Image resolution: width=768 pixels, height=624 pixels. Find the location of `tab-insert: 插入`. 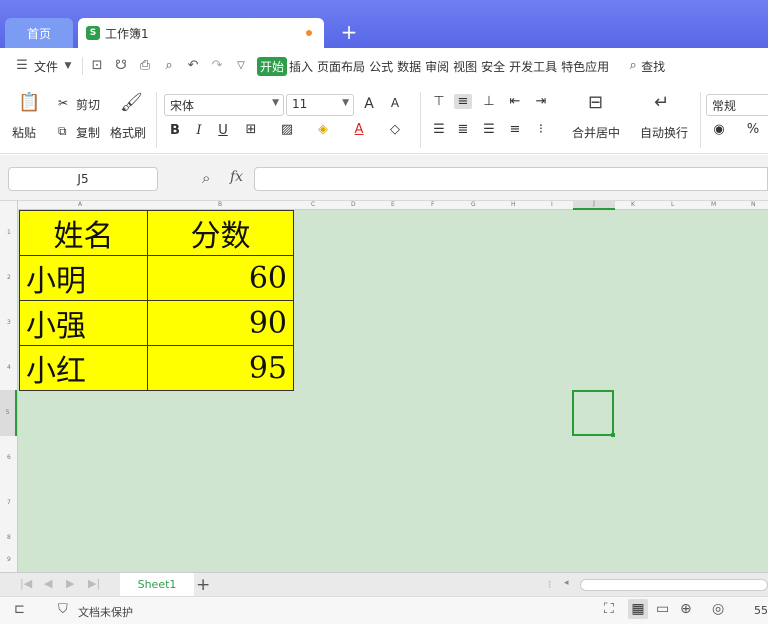

tab-insert: 插入 is located at coordinates (301, 66).